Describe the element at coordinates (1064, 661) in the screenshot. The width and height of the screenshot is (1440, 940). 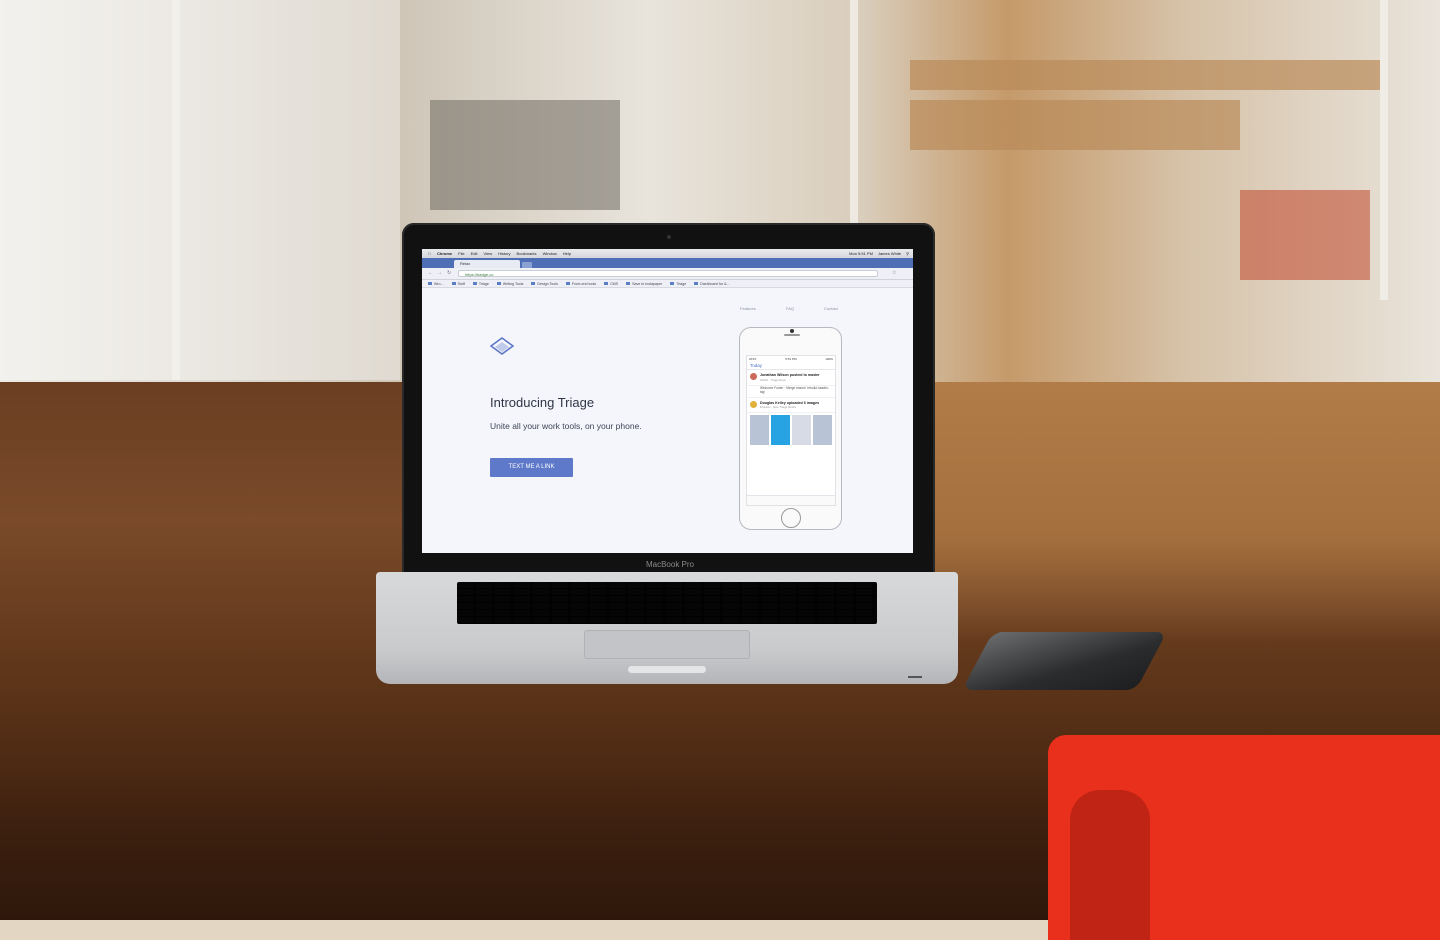
I see `smartphone-on-table` at that location.